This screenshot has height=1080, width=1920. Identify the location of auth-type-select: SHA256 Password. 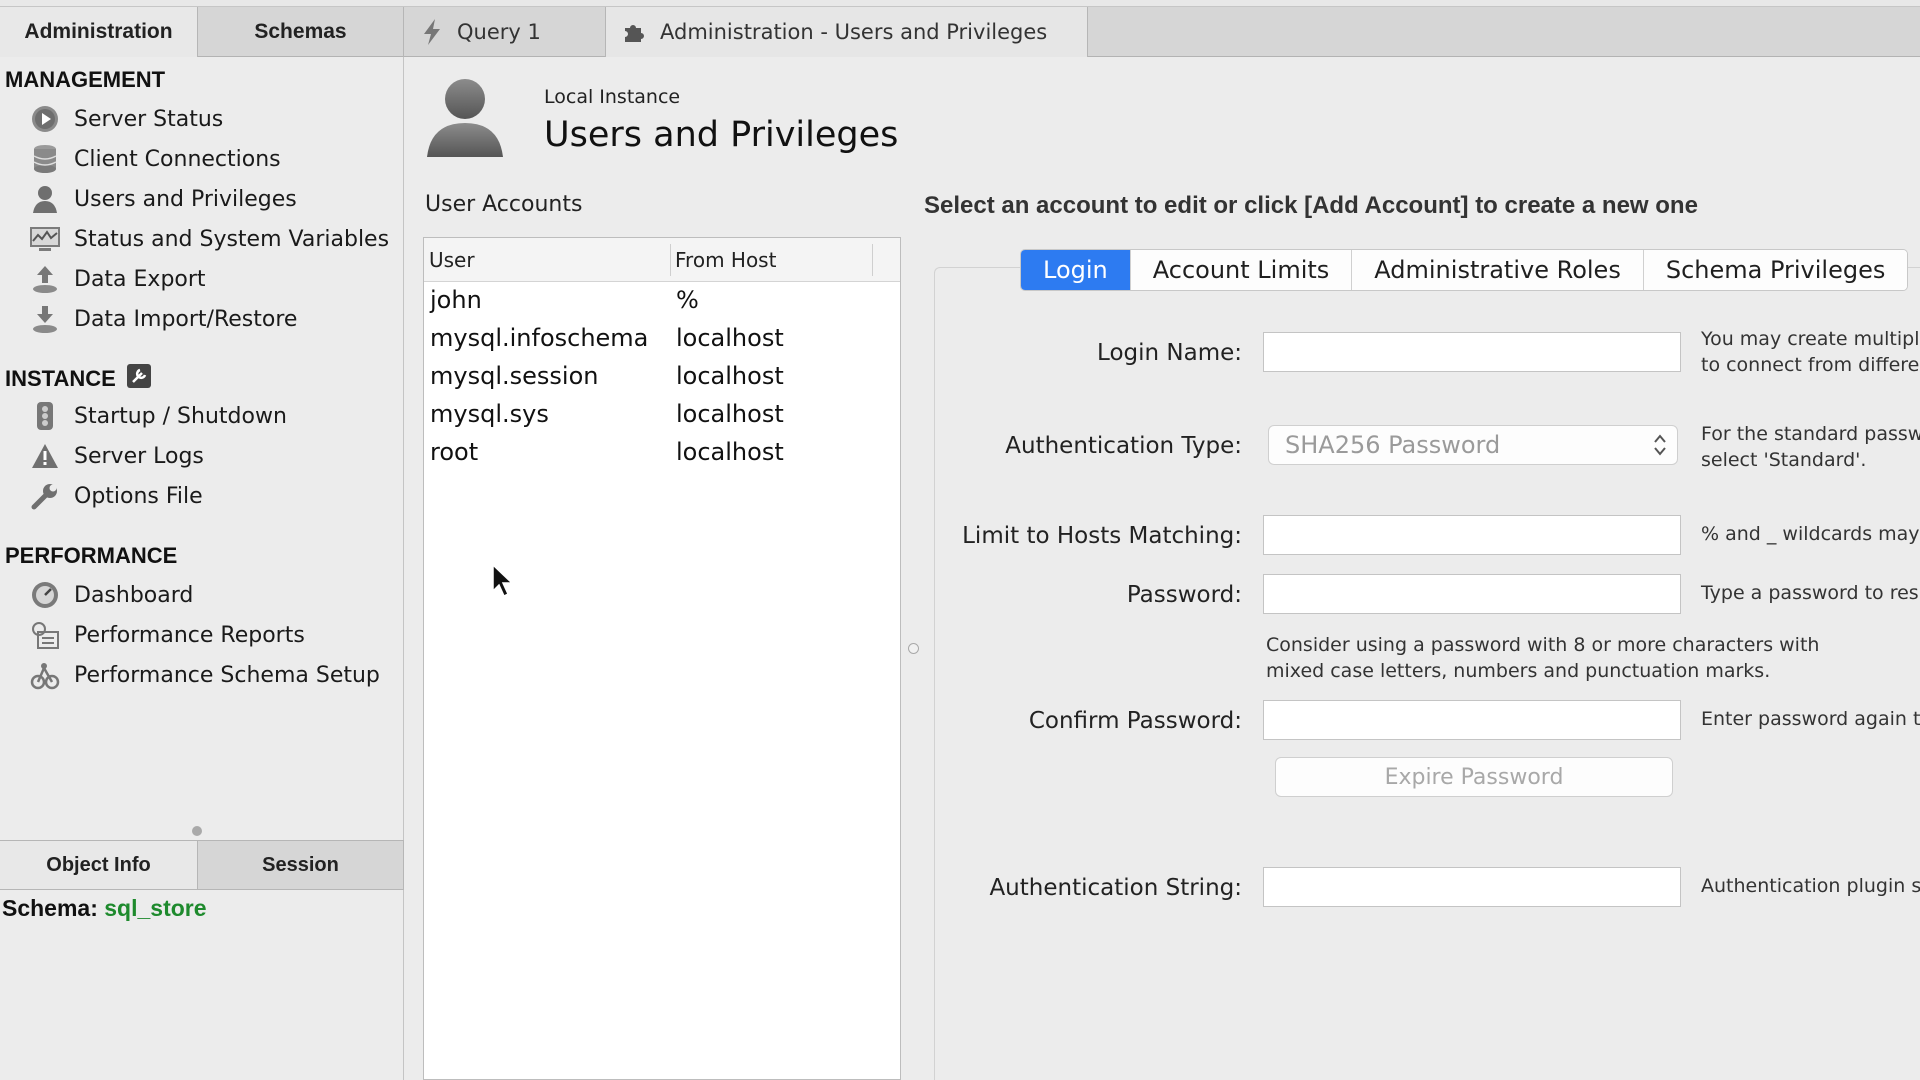
(1473, 445).